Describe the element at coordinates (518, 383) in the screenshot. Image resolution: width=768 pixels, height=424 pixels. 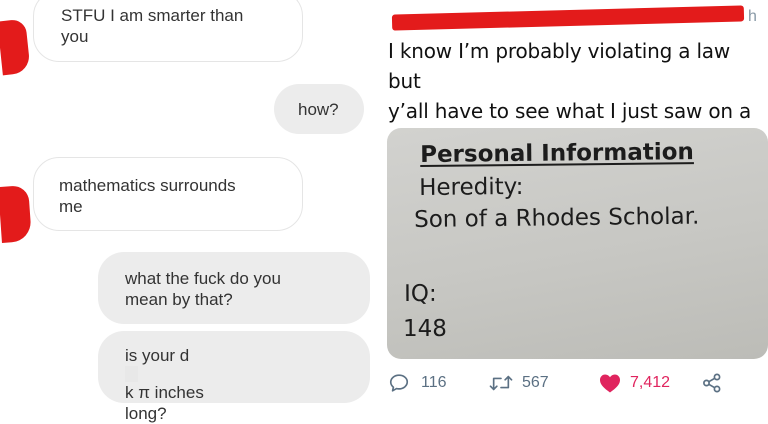
I see `retweet-button: 567` at that location.